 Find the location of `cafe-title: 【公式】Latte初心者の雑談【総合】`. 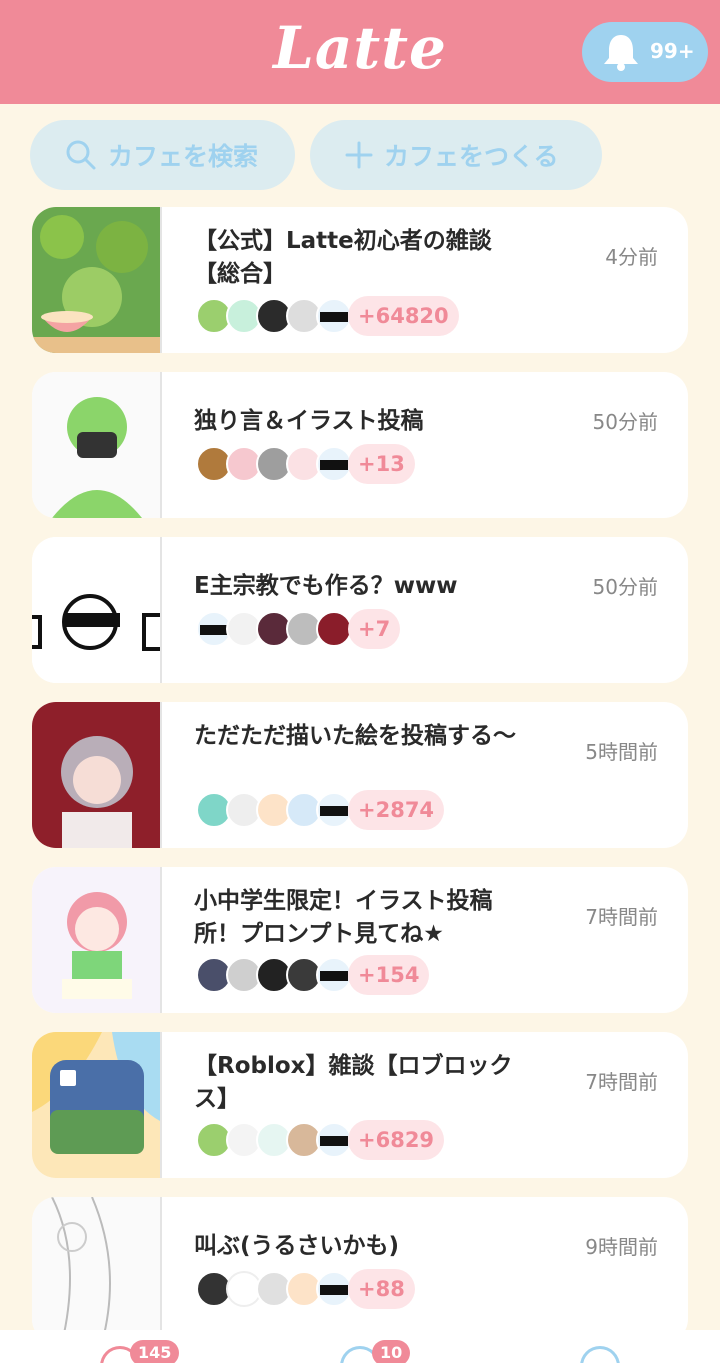

cafe-title: 【公式】Latte初心者の雑談【総合】 is located at coordinates (343, 257).